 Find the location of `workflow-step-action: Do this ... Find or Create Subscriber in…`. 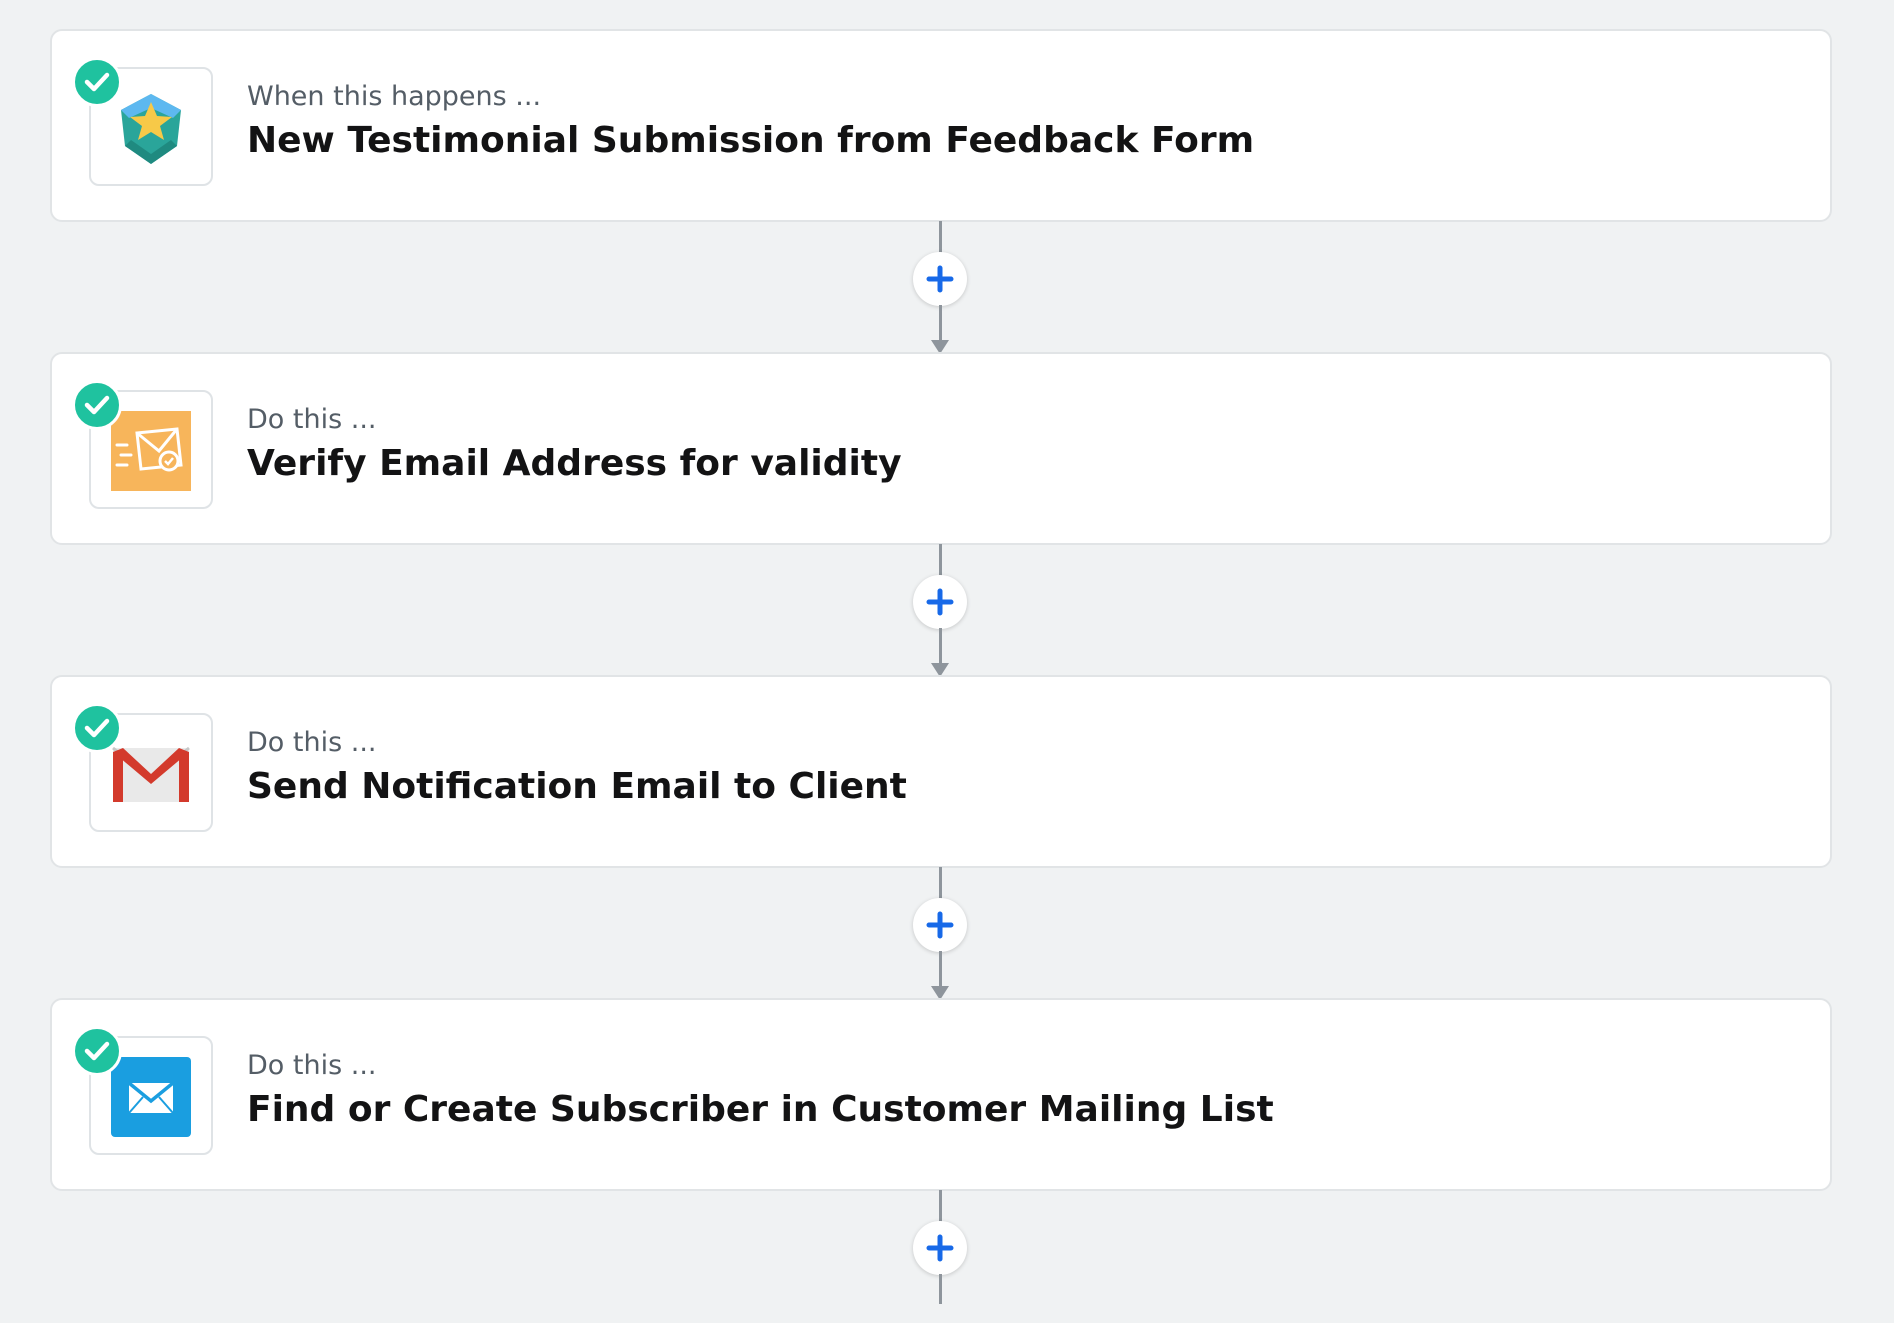

workflow-step-action: Do this ... Find or Create Subscriber in… is located at coordinates (941, 1094).